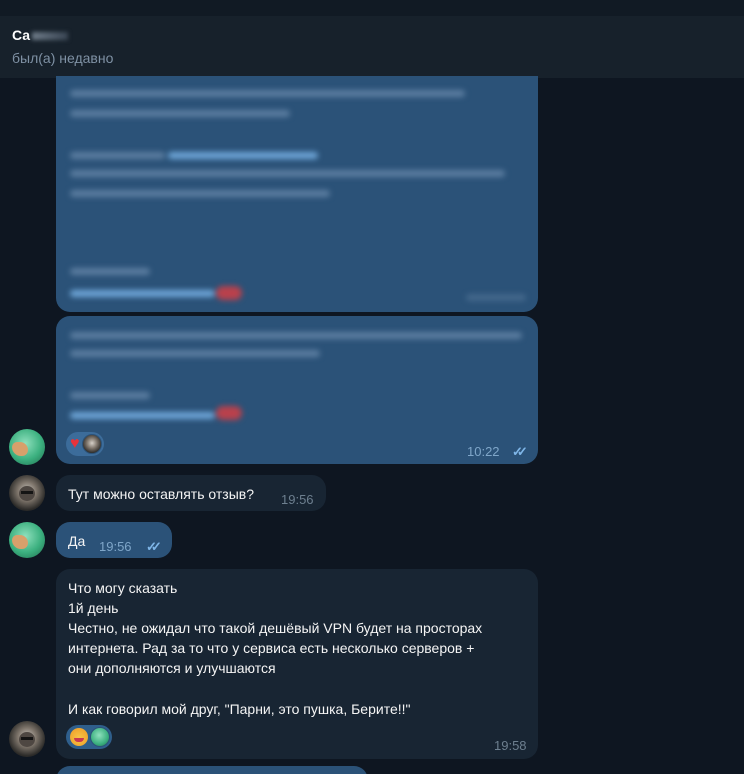  I want to click on message-bubble-outgoing: ♥ 10:22 ✓✓, so click(297, 390).